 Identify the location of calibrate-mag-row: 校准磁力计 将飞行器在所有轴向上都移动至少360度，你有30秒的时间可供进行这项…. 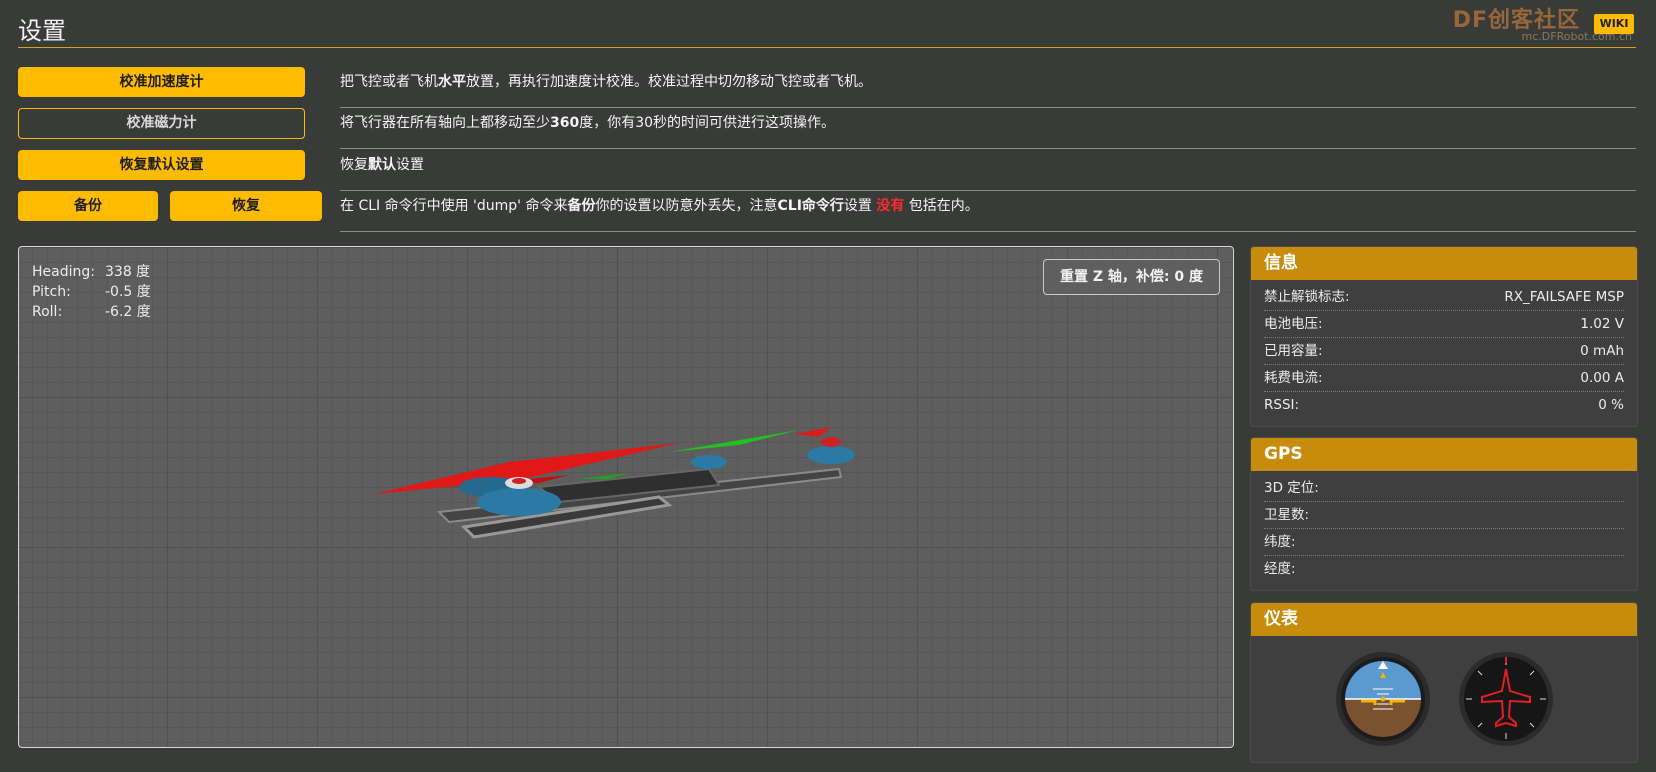
(827, 128).